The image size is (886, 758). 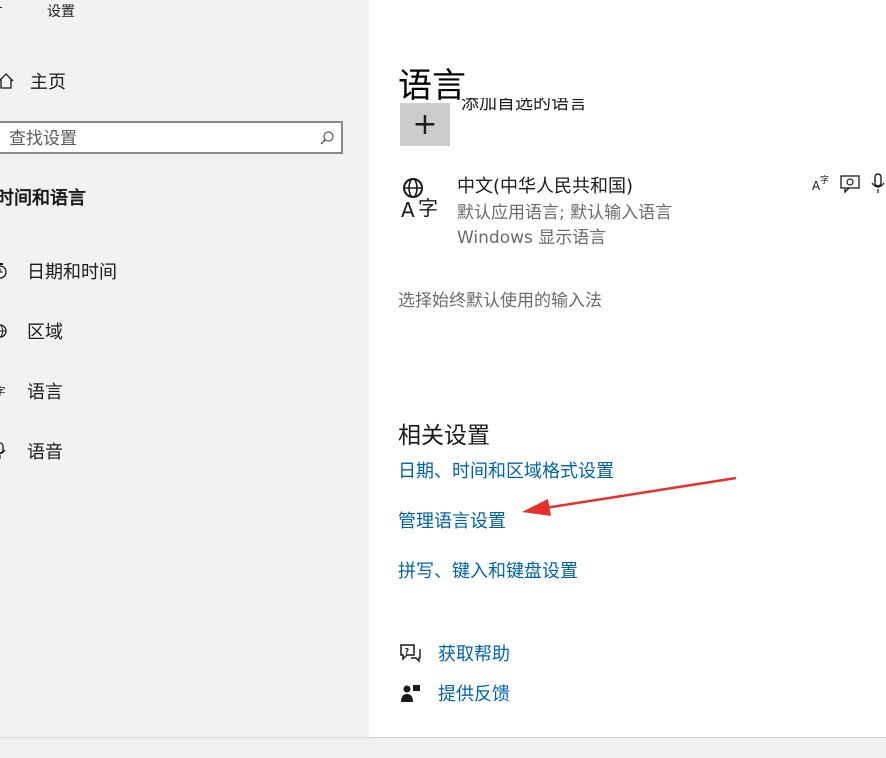 I want to click on date-time-region-link: 日期、时间和区域格式设置, so click(x=506, y=470).